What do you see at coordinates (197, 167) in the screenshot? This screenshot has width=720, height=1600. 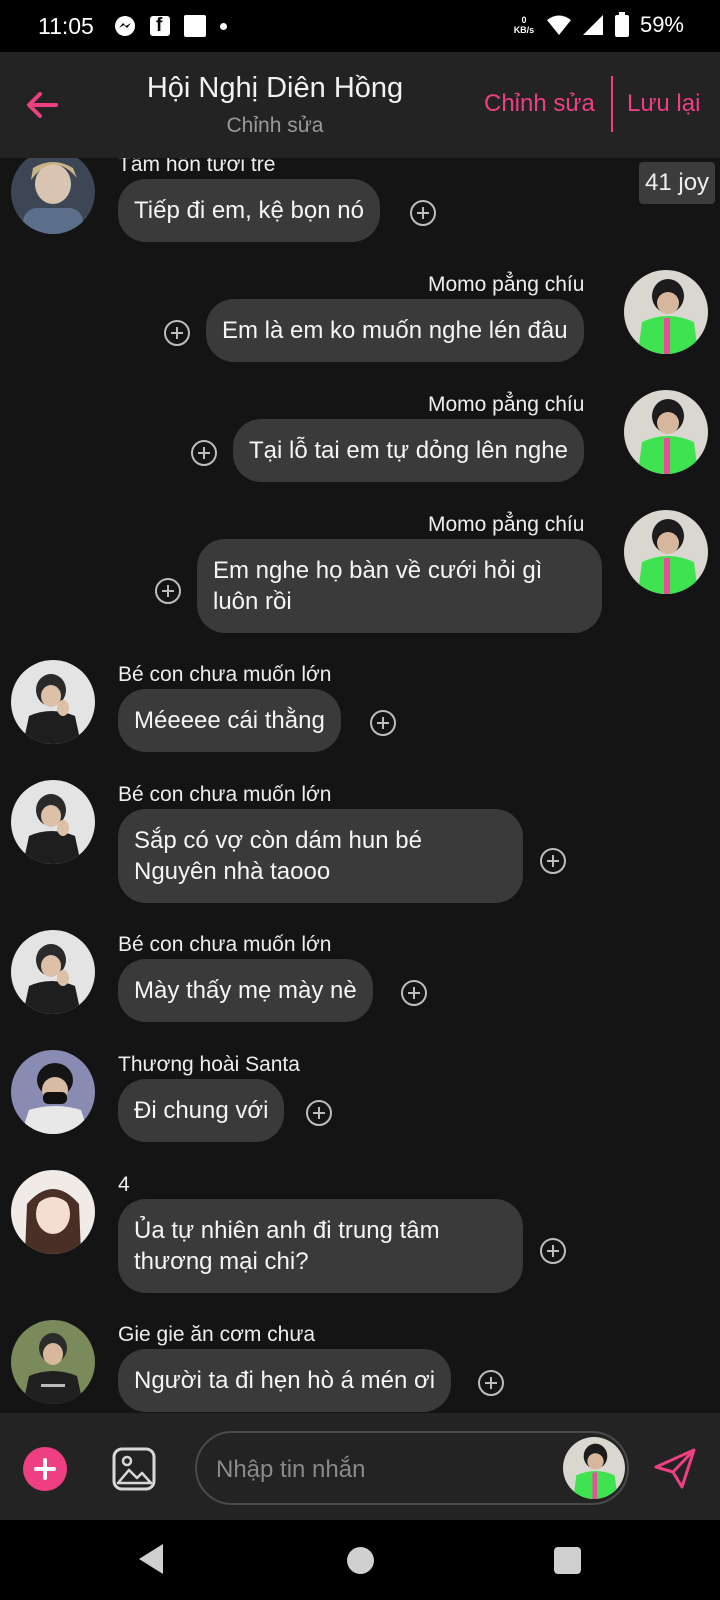 I see `sender-name: Tâm hồn tươi tré` at bounding box center [197, 167].